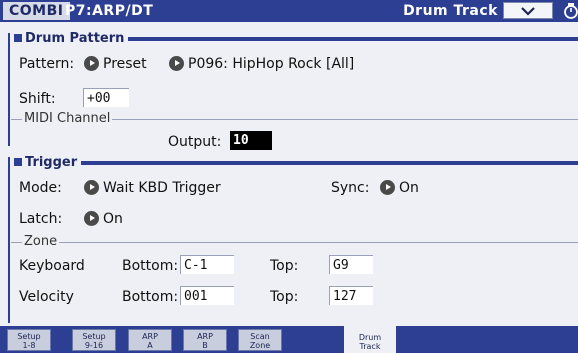  What do you see at coordinates (205, 345) in the screenshot?
I see `tab-label: B` at bounding box center [205, 345].